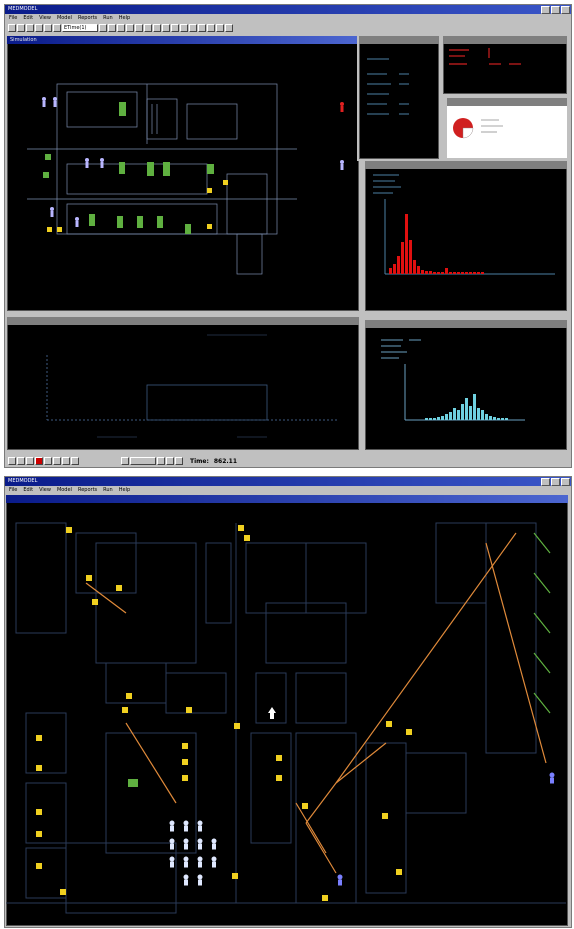  I want to click on select-icon, so click(148, 27).